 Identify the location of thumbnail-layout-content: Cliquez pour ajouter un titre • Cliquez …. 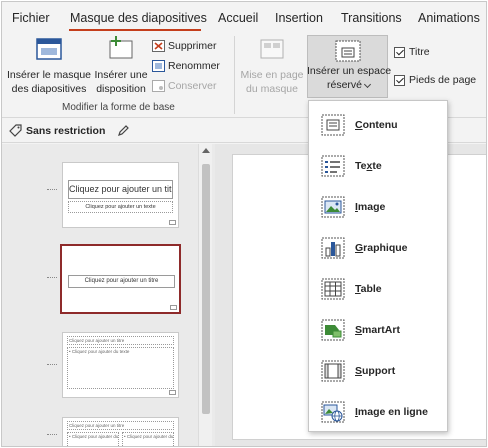
(120, 365).